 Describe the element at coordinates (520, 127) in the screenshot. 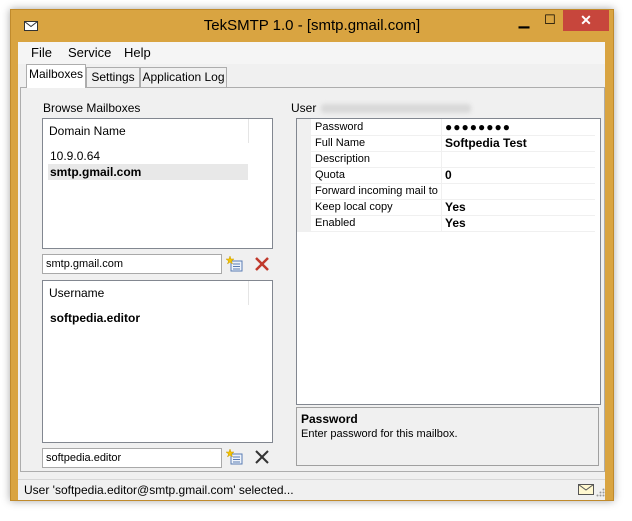

I see `property-value: ●●●●●●●●` at that location.